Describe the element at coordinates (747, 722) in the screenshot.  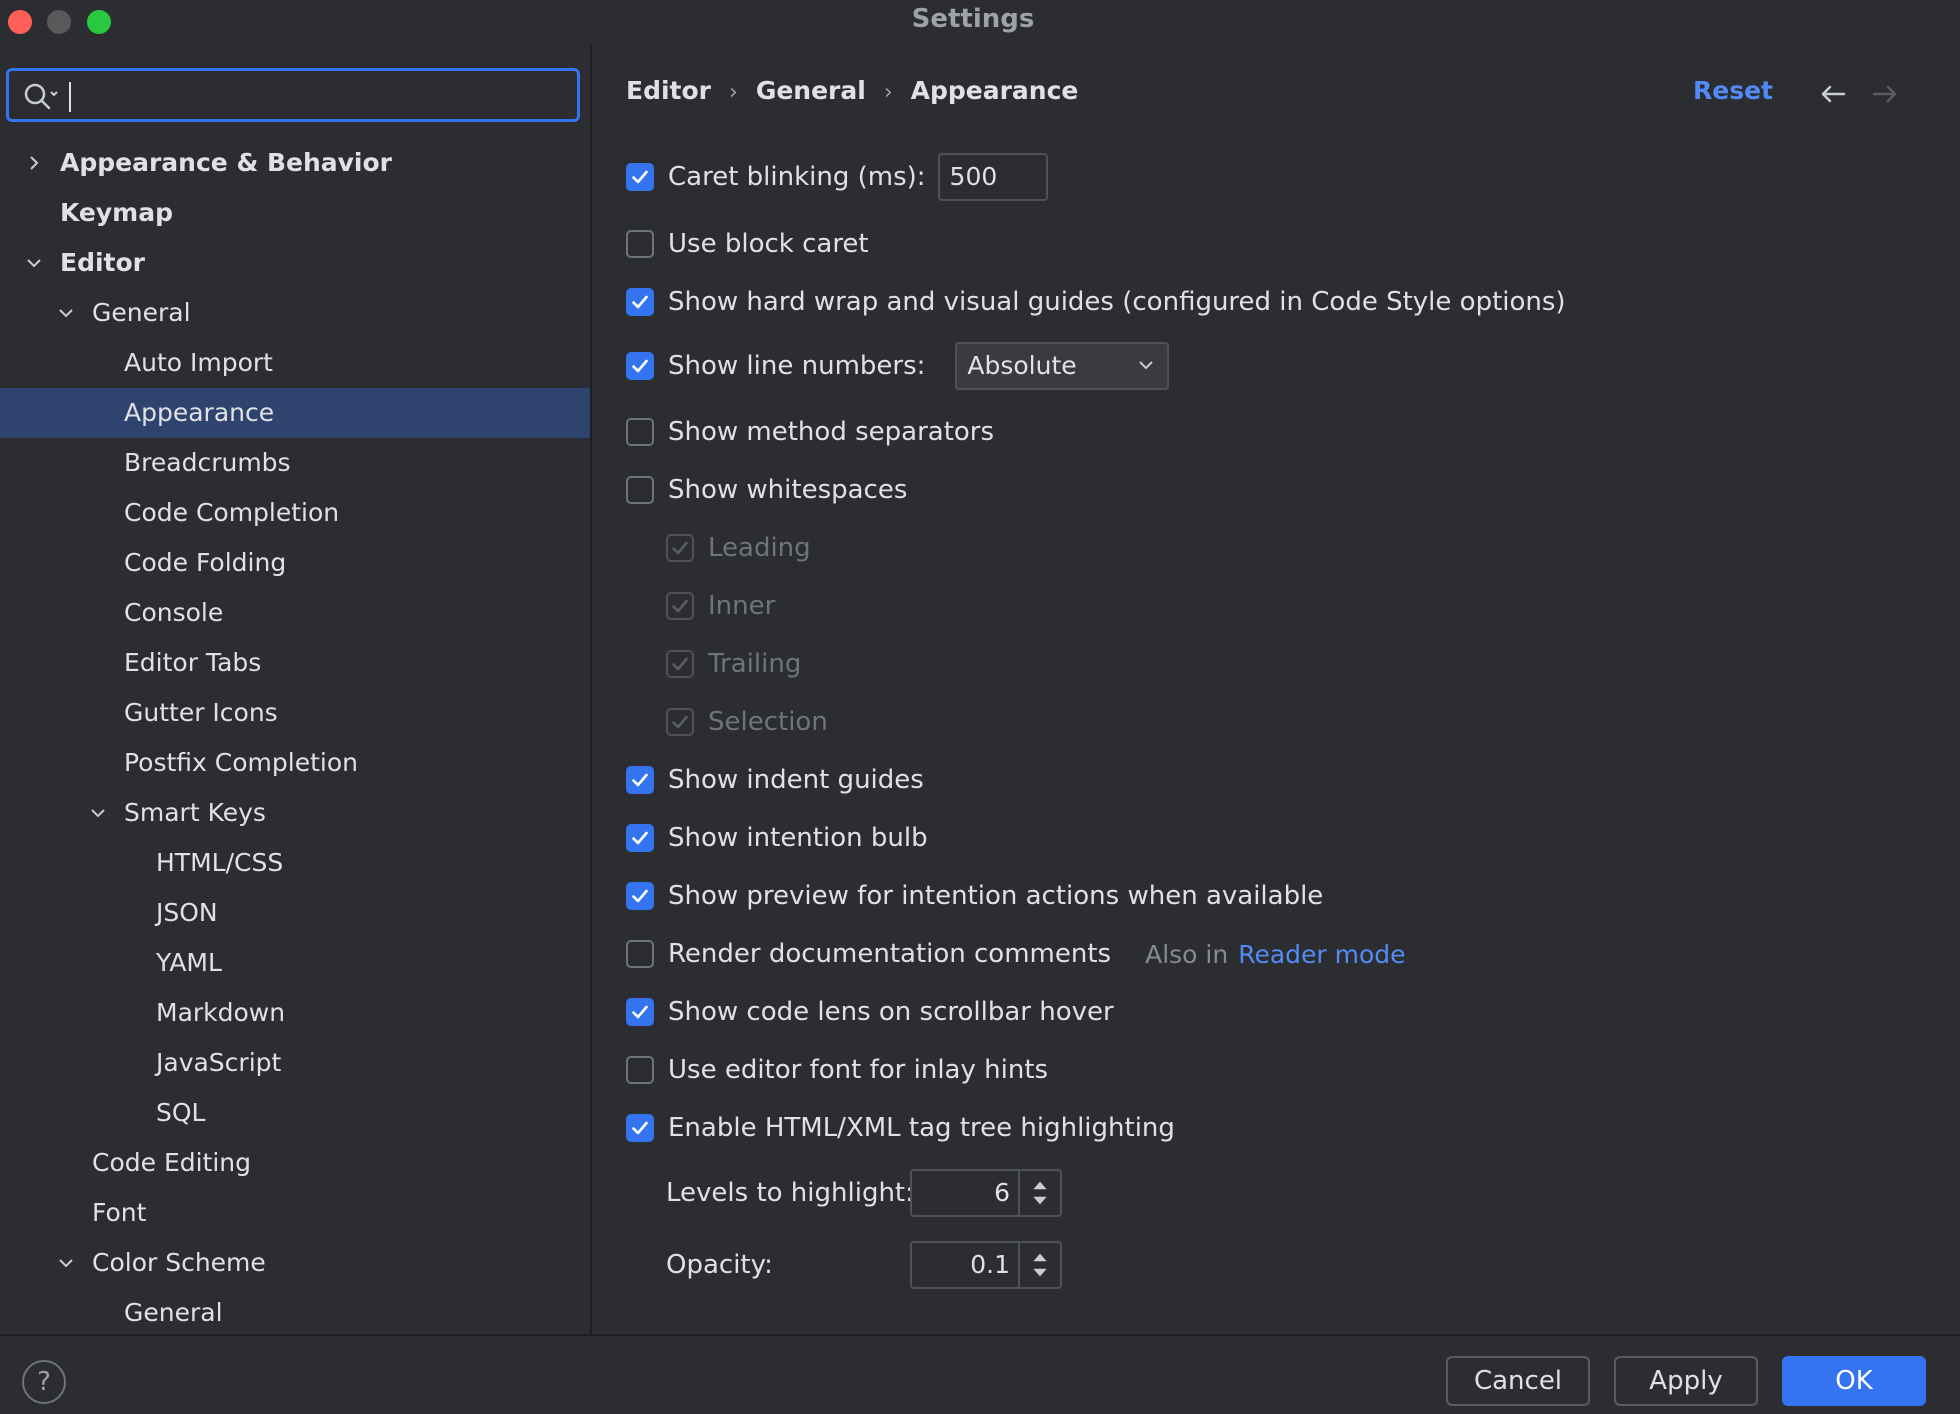
I see `ws-selection-row: Selection` at that location.